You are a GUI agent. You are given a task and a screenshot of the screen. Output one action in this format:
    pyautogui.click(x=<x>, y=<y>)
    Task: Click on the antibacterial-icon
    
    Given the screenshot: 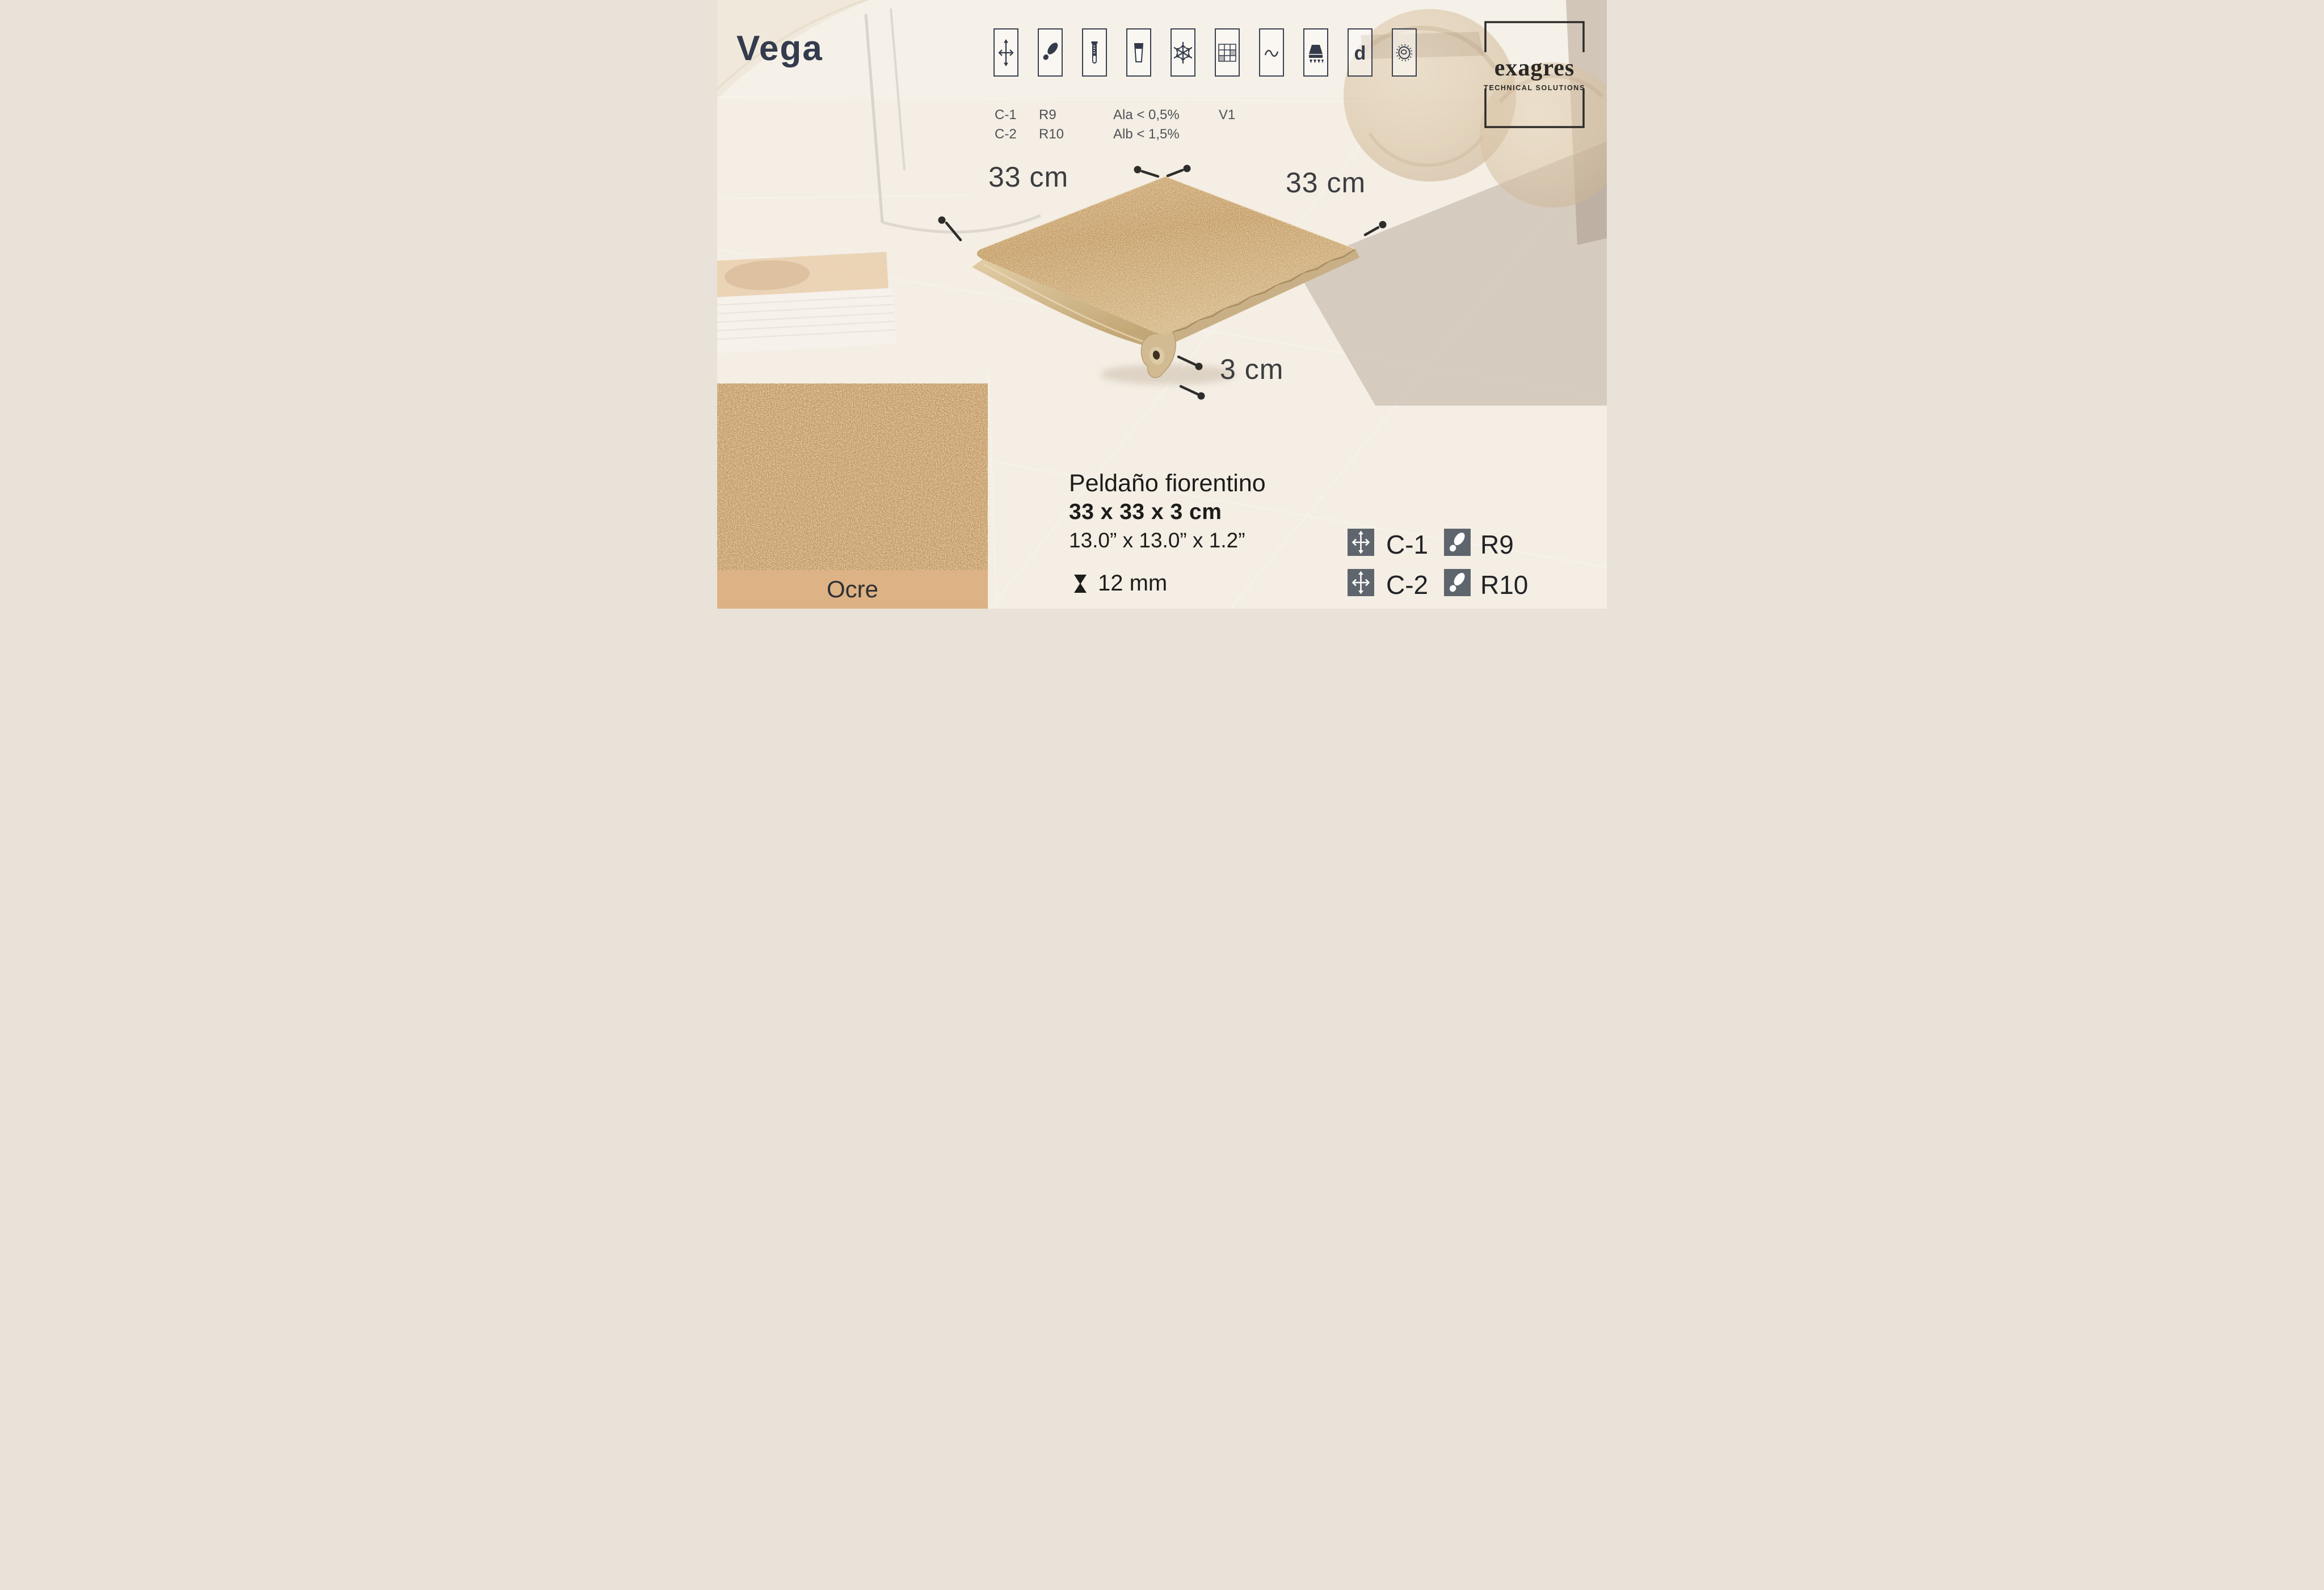 What is the action you would take?
    pyautogui.click(x=1404, y=53)
    